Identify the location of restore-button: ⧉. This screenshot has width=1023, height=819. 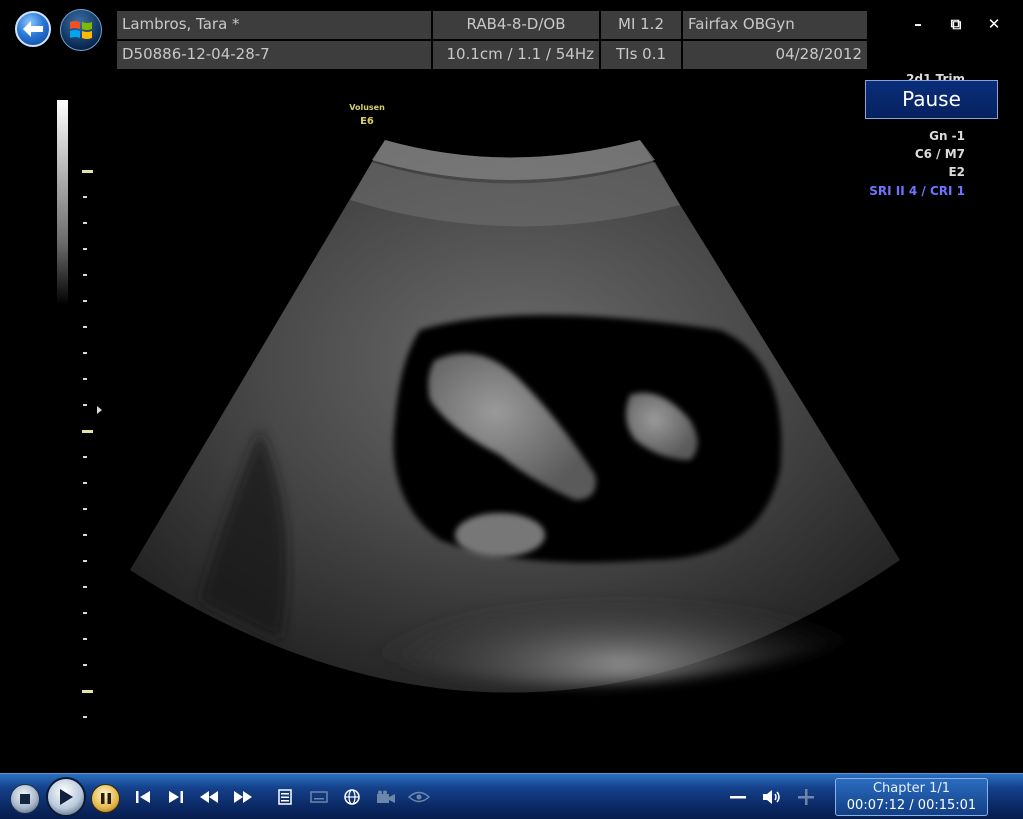
(956, 24).